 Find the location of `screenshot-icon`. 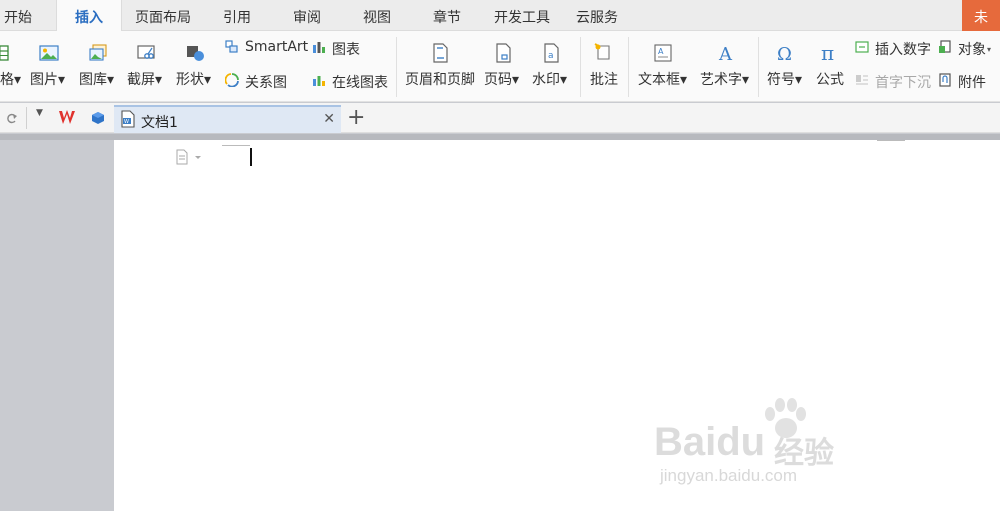

screenshot-icon is located at coordinates (146, 52).